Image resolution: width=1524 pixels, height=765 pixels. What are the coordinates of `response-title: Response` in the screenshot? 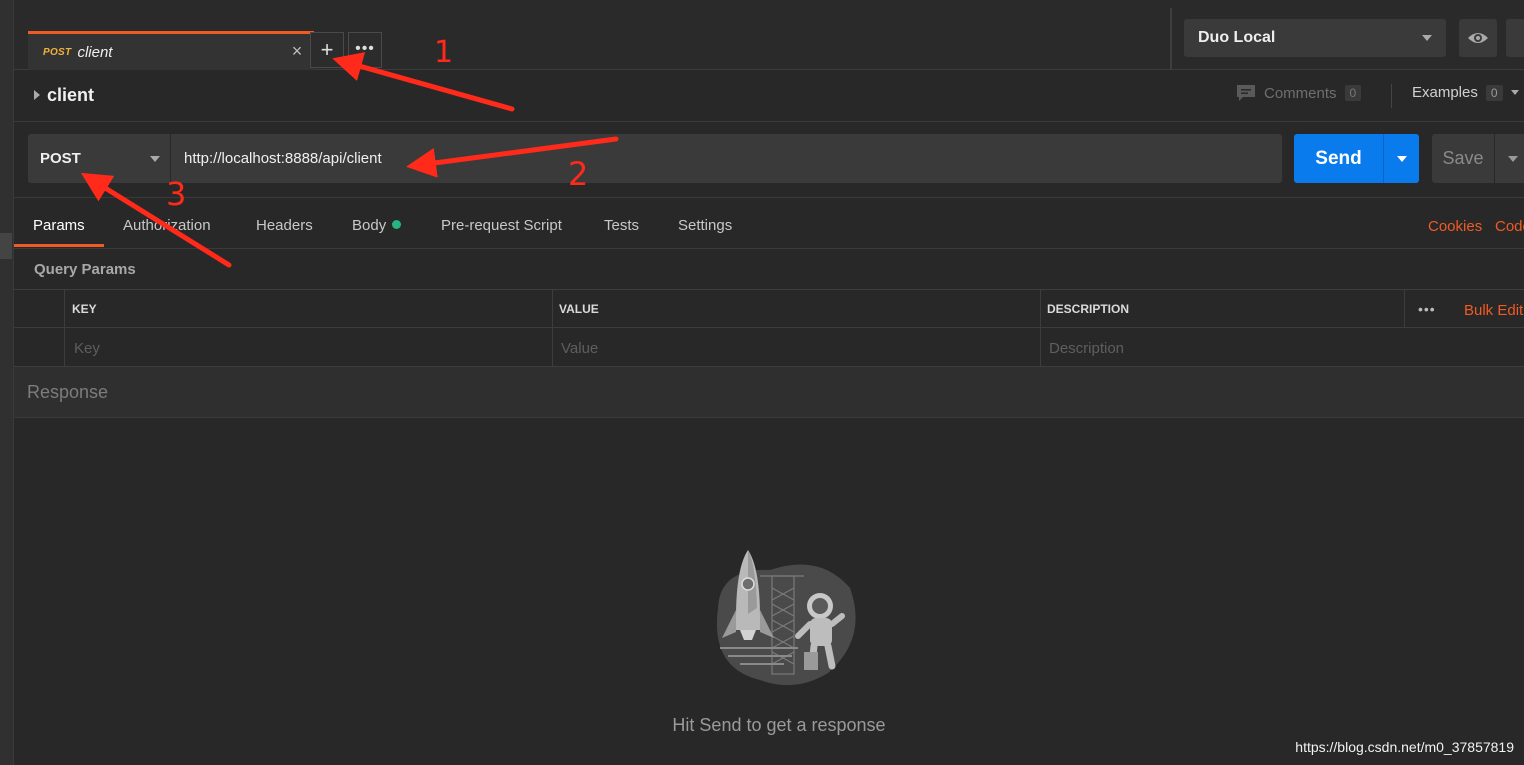 It's located at (68, 392).